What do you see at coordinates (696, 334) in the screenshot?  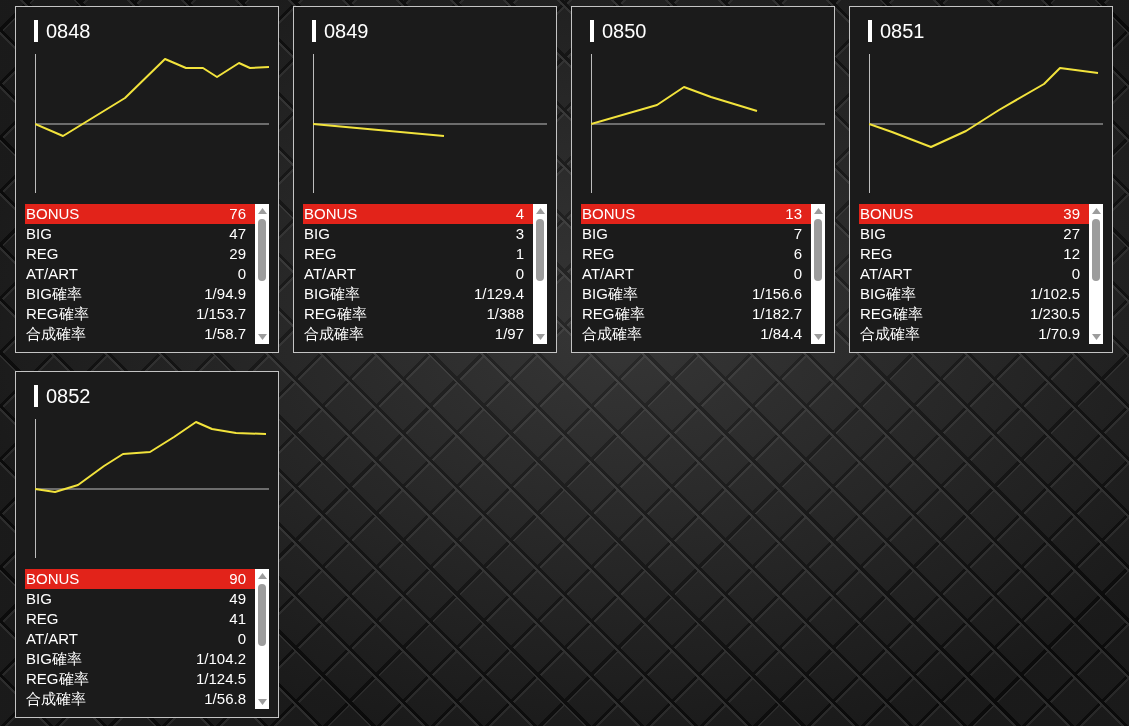 I see `stat-row: 合成確率 1/84.4` at bounding box center [696, 334].